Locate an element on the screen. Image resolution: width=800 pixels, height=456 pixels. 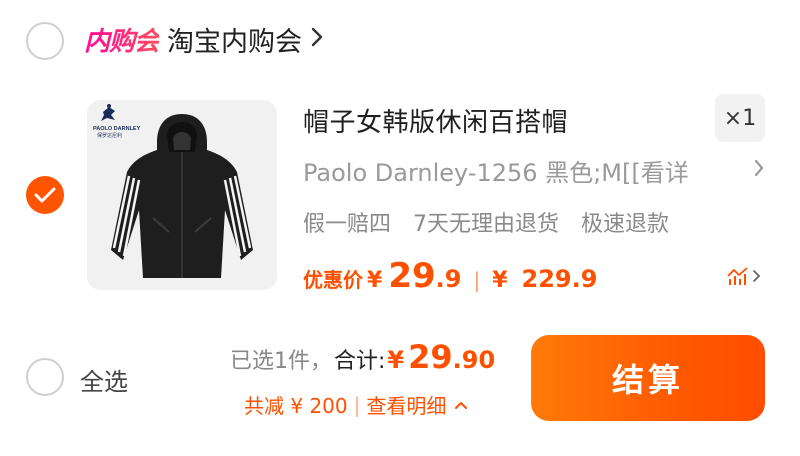
service-tag: 7天无理由退货 is located at coordinates (486, 224).